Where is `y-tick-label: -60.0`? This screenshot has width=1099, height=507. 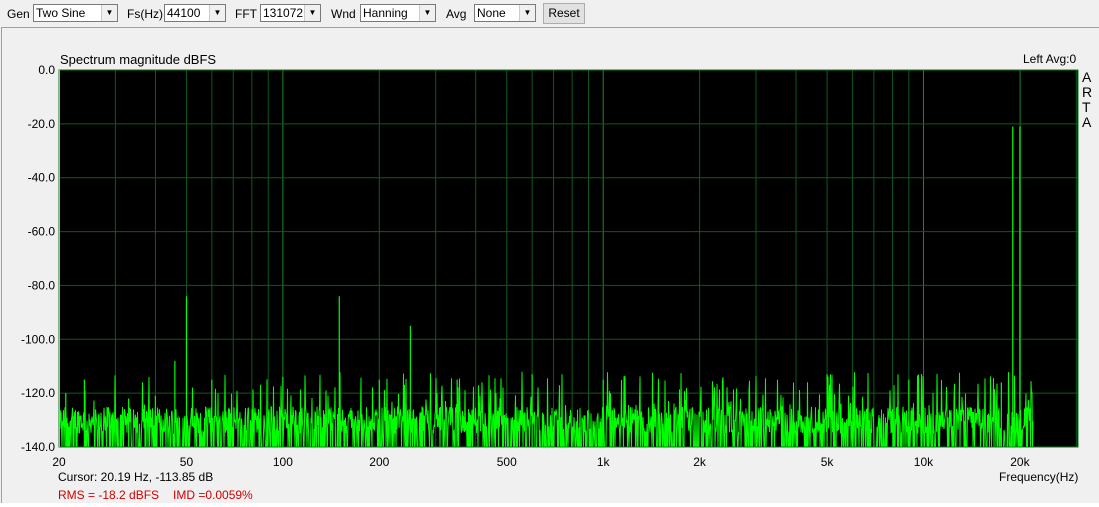 y-tick-label: -60.0 is located at coordinates (42, 232).